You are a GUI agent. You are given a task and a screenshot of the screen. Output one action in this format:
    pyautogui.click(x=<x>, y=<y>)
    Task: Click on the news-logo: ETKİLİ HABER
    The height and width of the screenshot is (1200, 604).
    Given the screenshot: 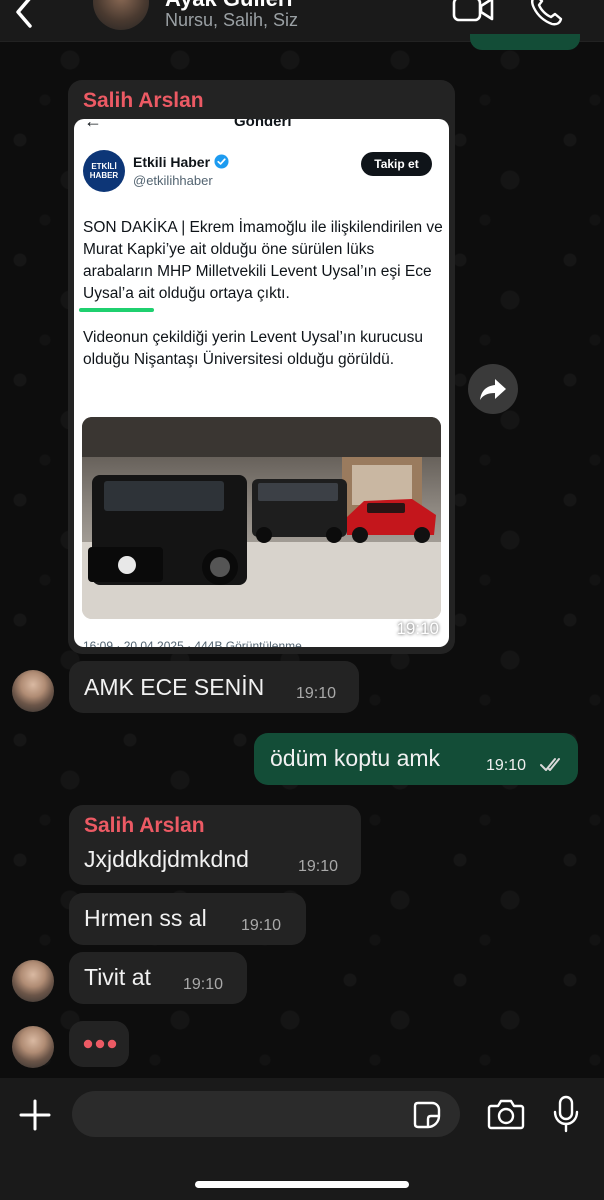 What is the action you would take?
    pyautogui.click(x=104, y=171)
    